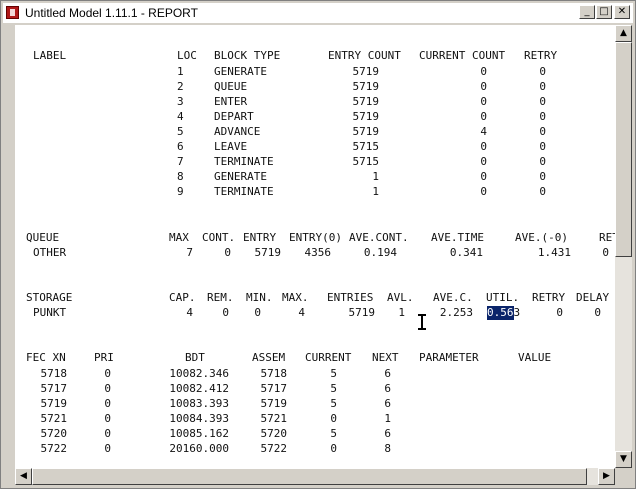  What do you see at coordinates (379, 237) in the screenshot?
I see `queue-header-ave-cont: AVE.CONT.` at bounding box center [379, 237].